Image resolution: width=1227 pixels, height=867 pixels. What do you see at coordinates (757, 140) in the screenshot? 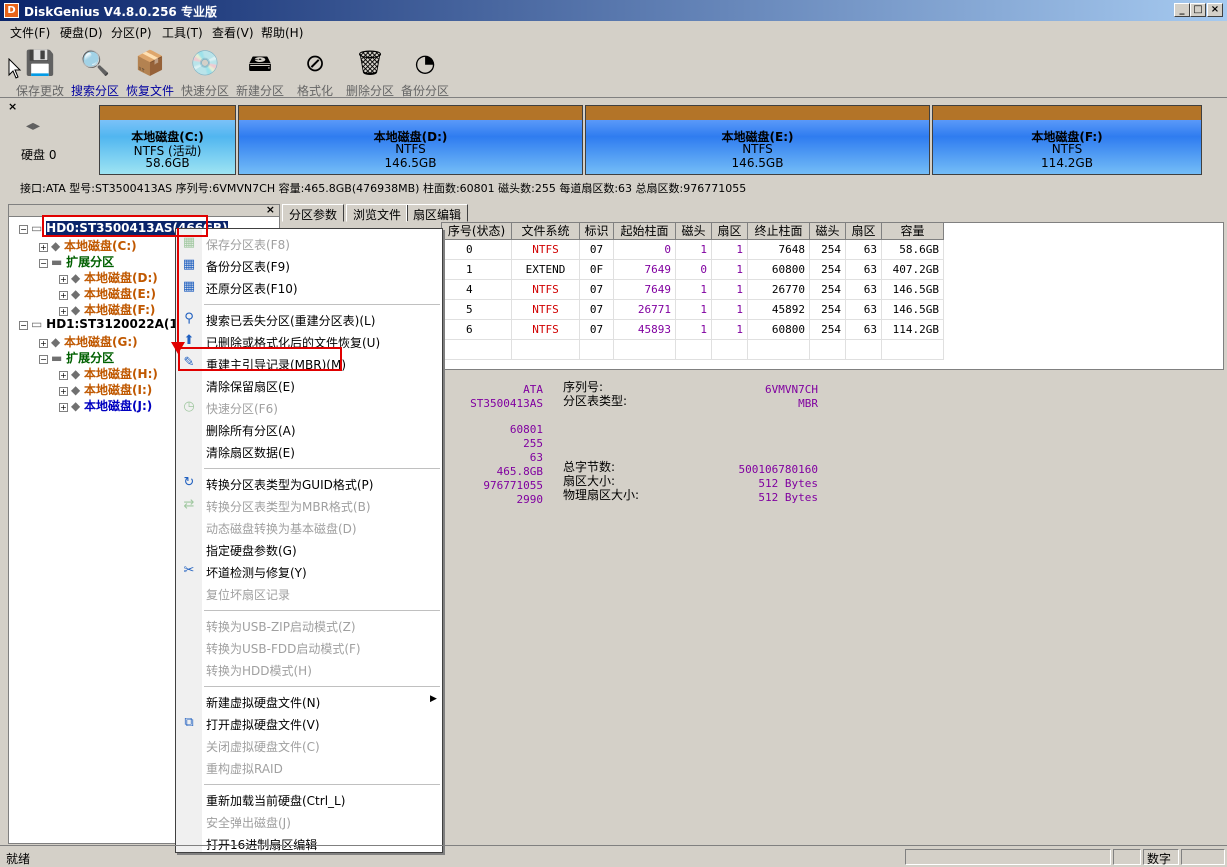
I see `partition-block-e: 本地磁盘(E:) NTFS 146.5GB` at bounding box center [757, 140].